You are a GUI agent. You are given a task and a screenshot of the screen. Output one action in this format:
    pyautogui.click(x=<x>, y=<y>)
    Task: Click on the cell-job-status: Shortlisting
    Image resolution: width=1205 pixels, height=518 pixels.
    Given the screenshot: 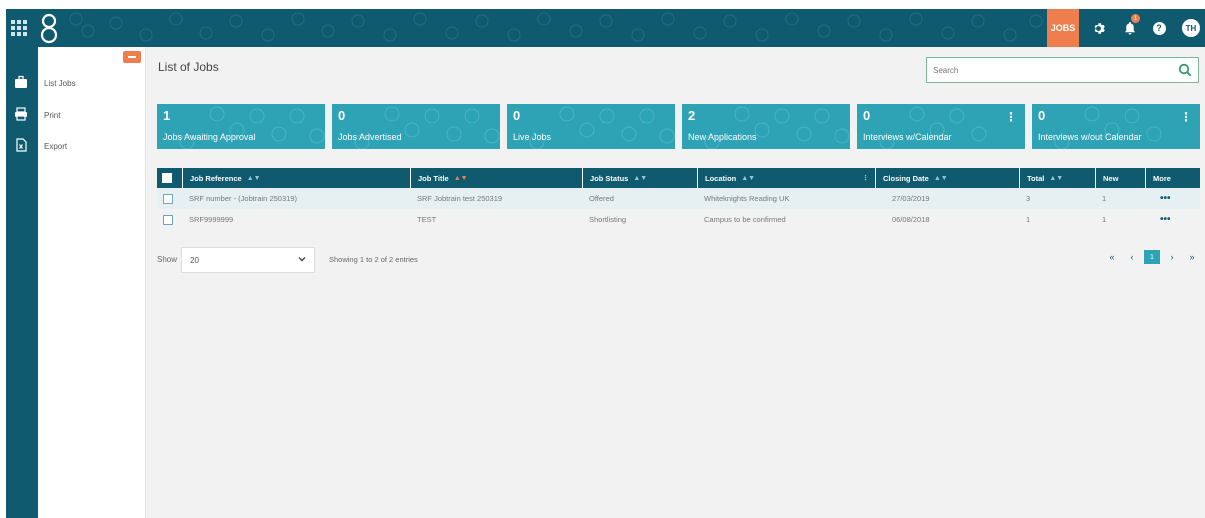 What is the action you would take?
    pyautogui.click(x=608, y=219)
    